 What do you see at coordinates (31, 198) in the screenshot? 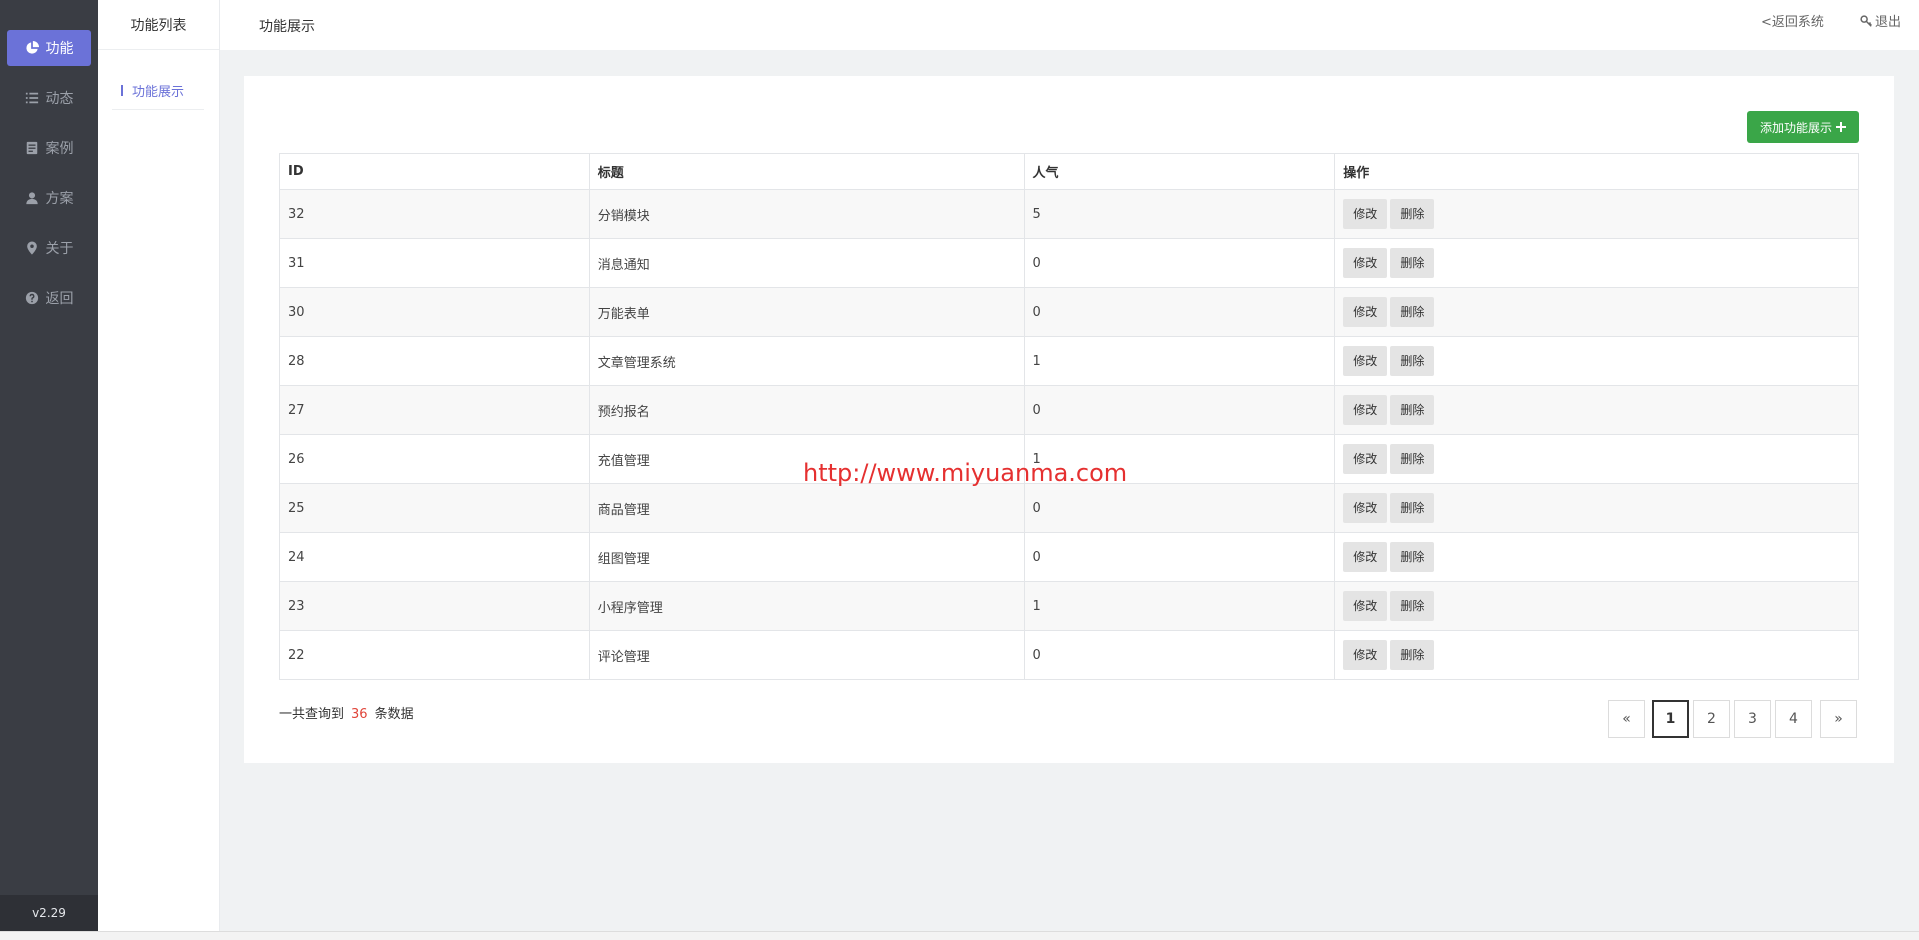
I see `user-icon` at bounding box center [31, 198].